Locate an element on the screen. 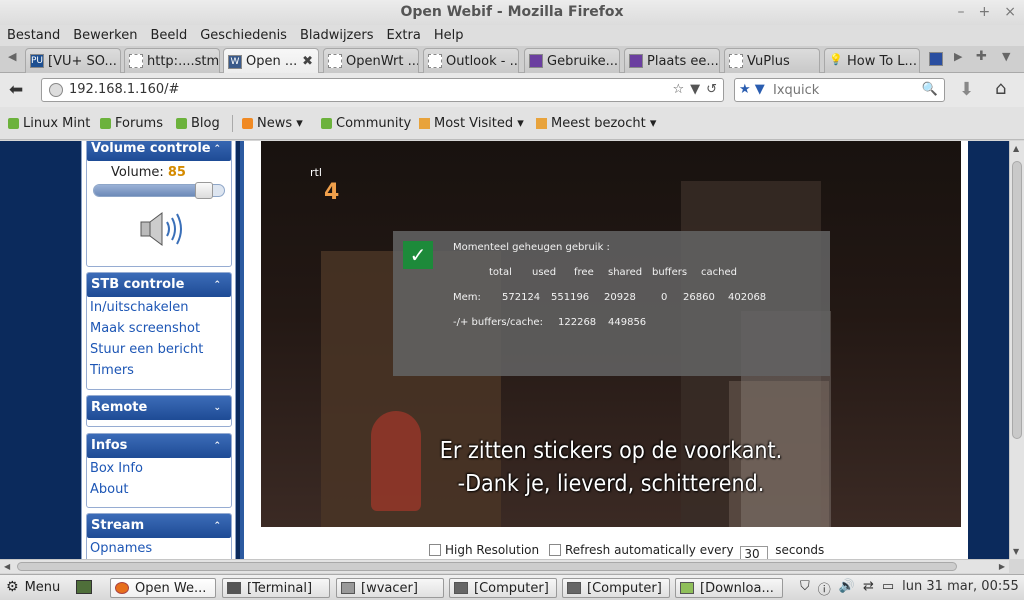 The height and width of the screenshot is (600, 1024). tab-partial-favicon-icon is located at coordinates (936, 59).